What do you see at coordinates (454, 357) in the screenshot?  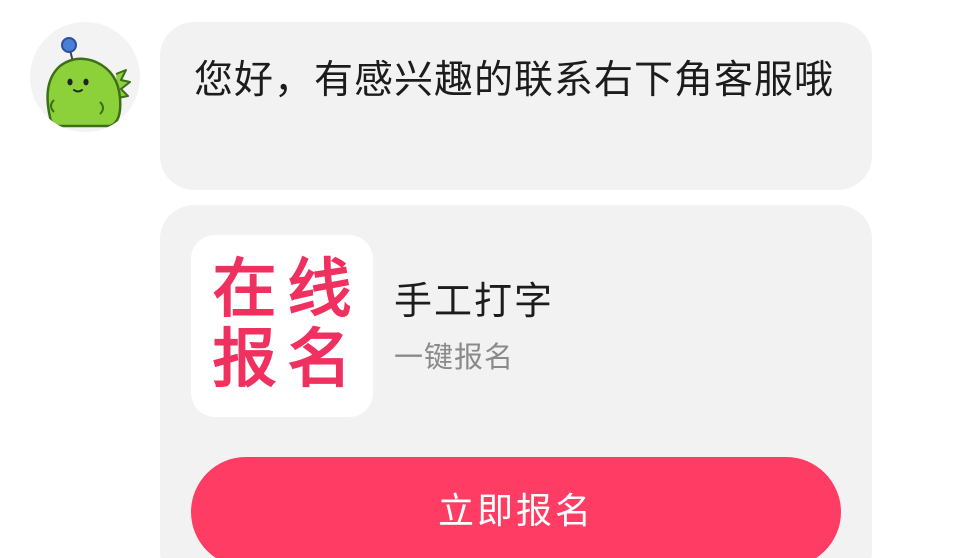 I see `card-subtitle: 一键报名` at bounding box center [454, 357].